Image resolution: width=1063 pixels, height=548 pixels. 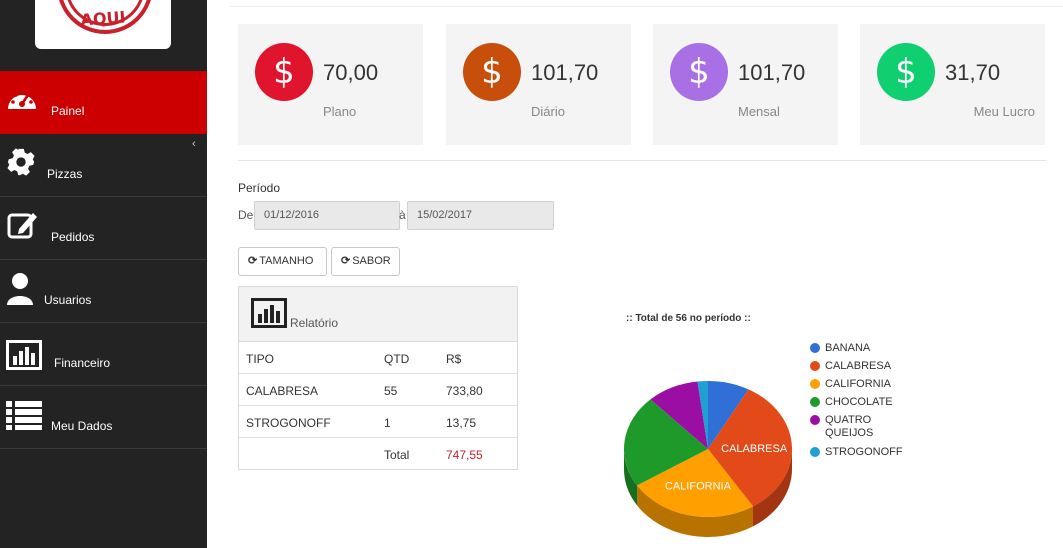 I want to click on stat-value: 31,70, so click(x=973, y=72).